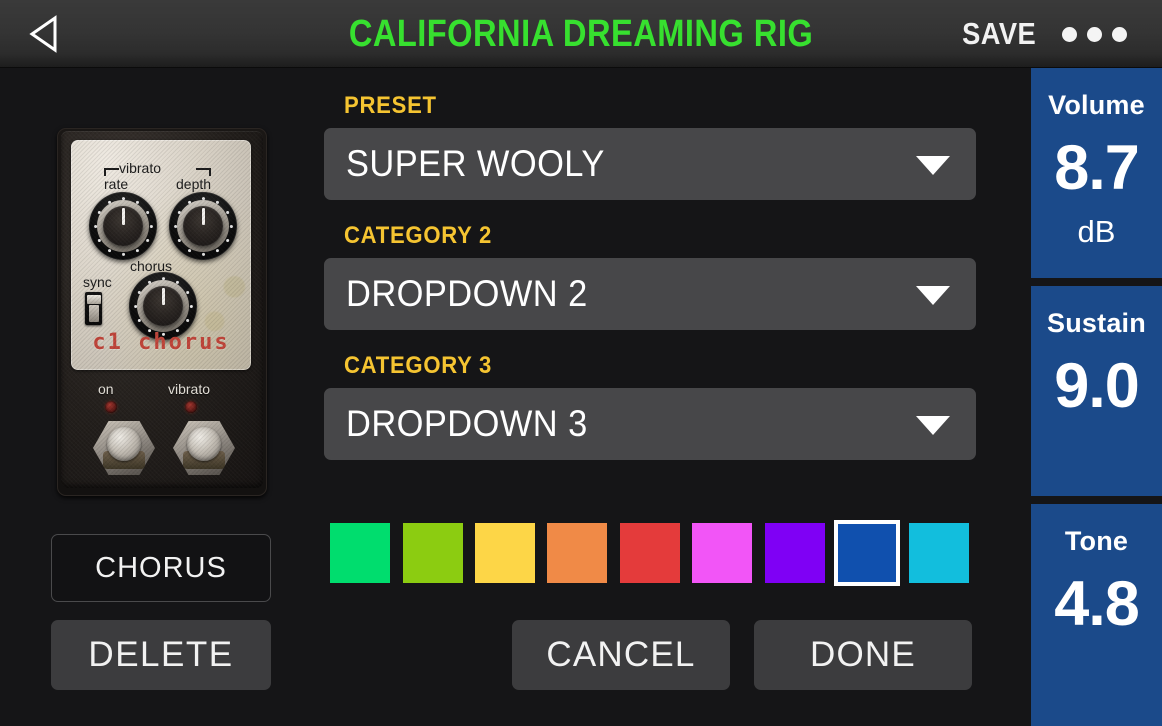 This screenshot has width=1162, height=726. I want to click on done-button: DONE, so click(863, 655).